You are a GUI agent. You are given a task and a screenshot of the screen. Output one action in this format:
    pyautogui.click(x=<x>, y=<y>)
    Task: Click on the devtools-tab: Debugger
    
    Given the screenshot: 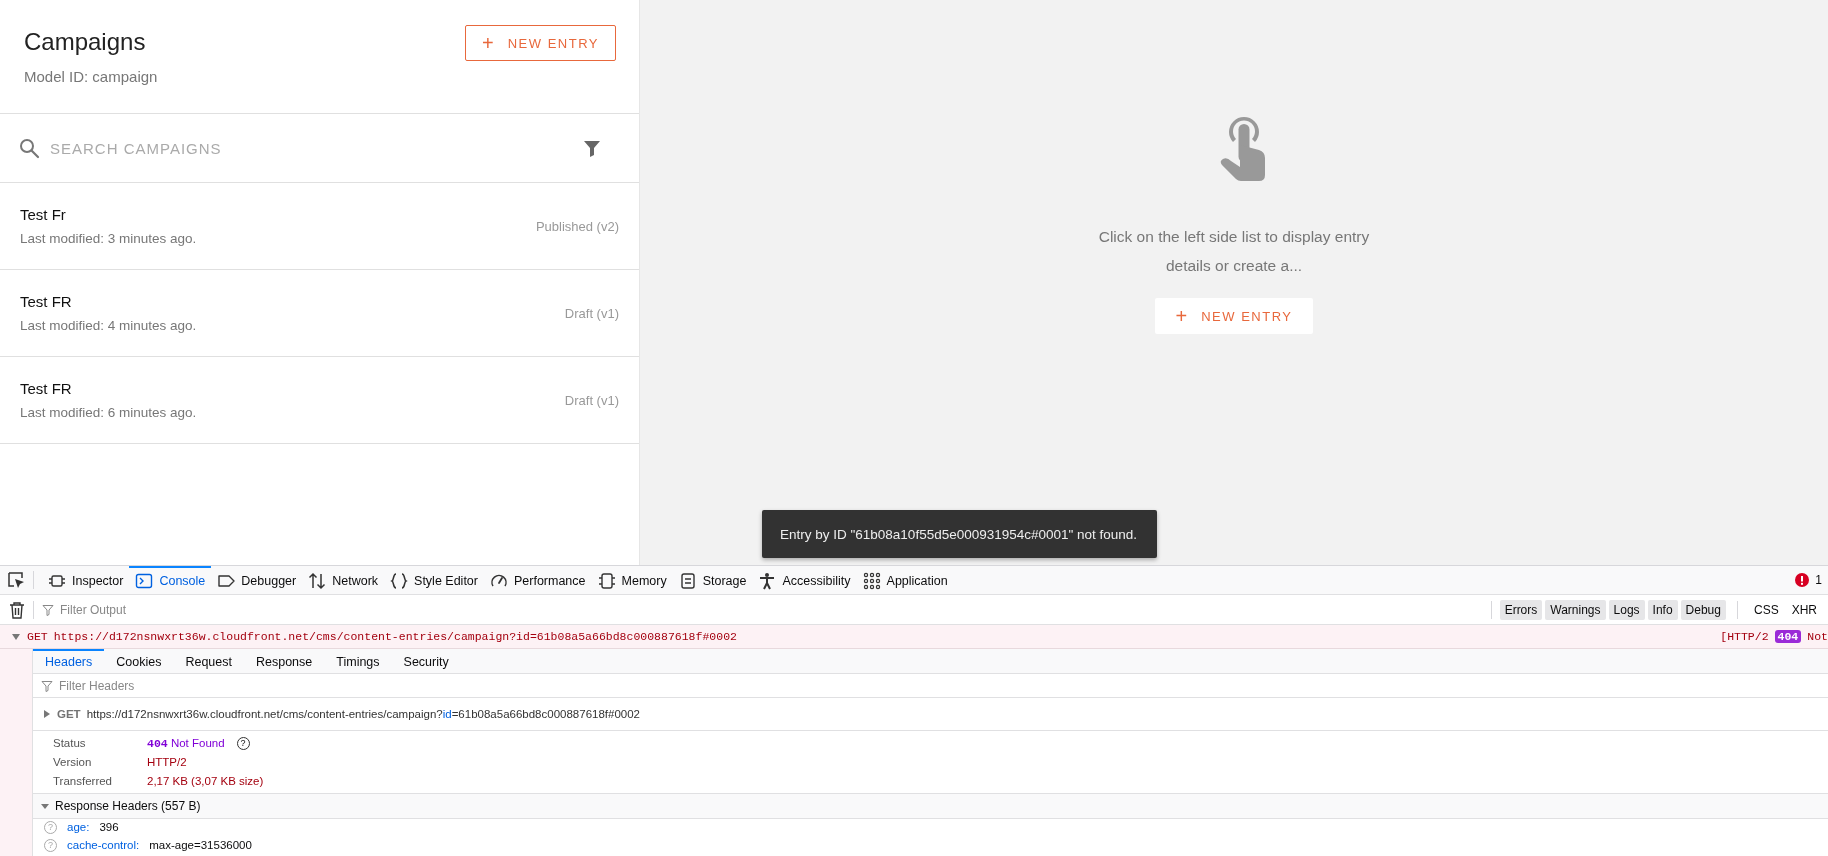 What is the action you would take?
    pyautogui.click(x=257, y=580)
    